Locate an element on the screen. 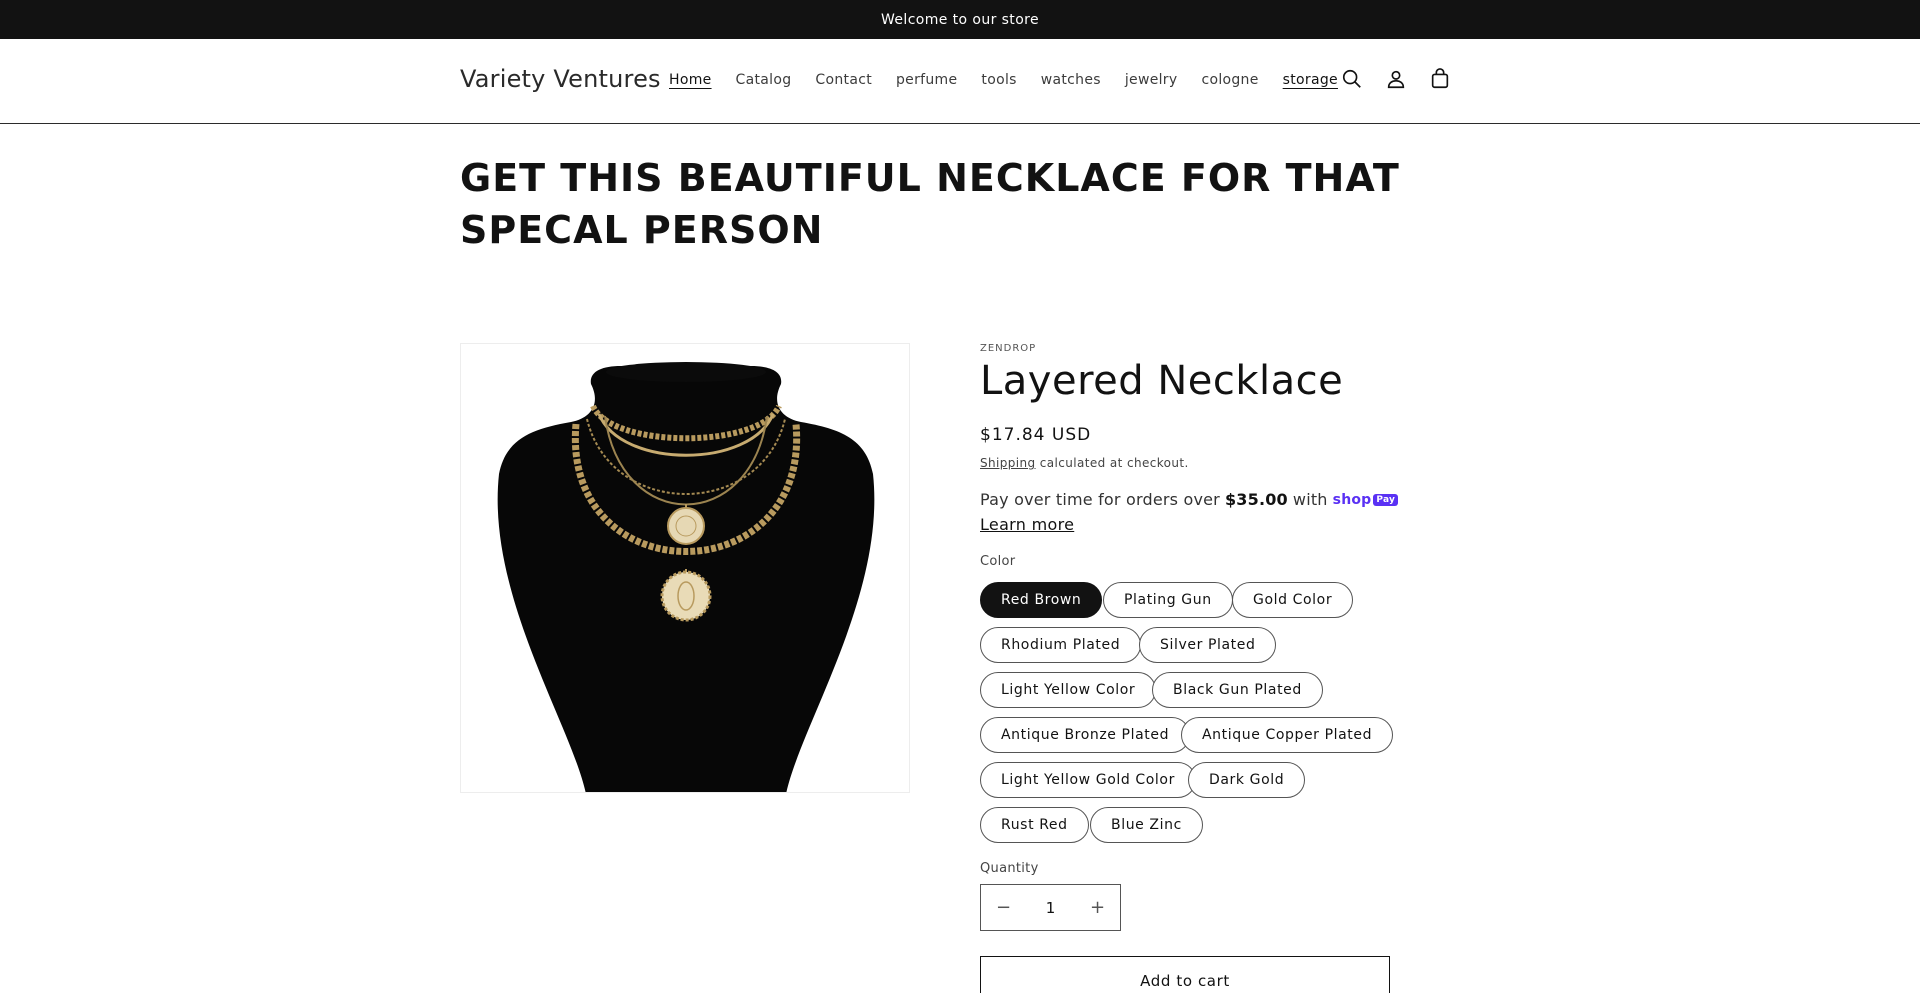 This screenshot has width=1920, height=993. color-option-red-brown: Red Brown is located at coordinates (1041, 600).